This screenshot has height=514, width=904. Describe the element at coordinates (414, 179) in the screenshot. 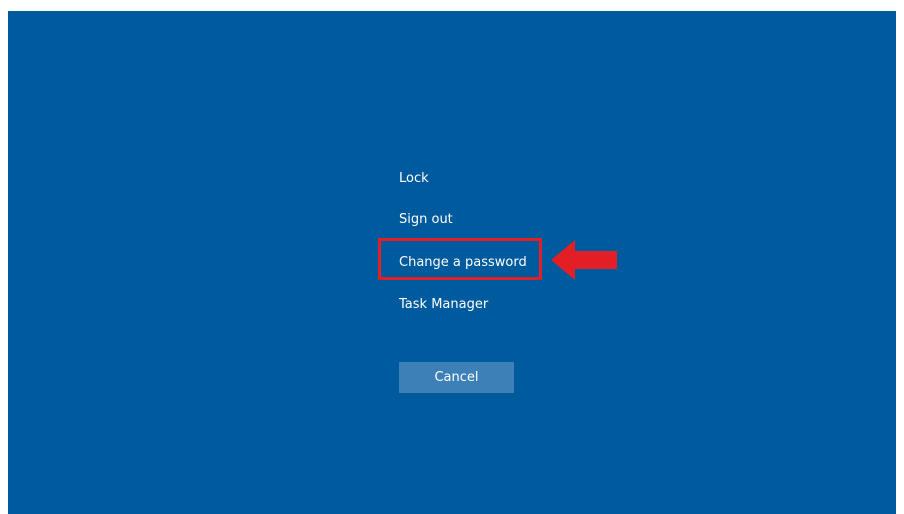

I see `lock-option: Lock` at that location.